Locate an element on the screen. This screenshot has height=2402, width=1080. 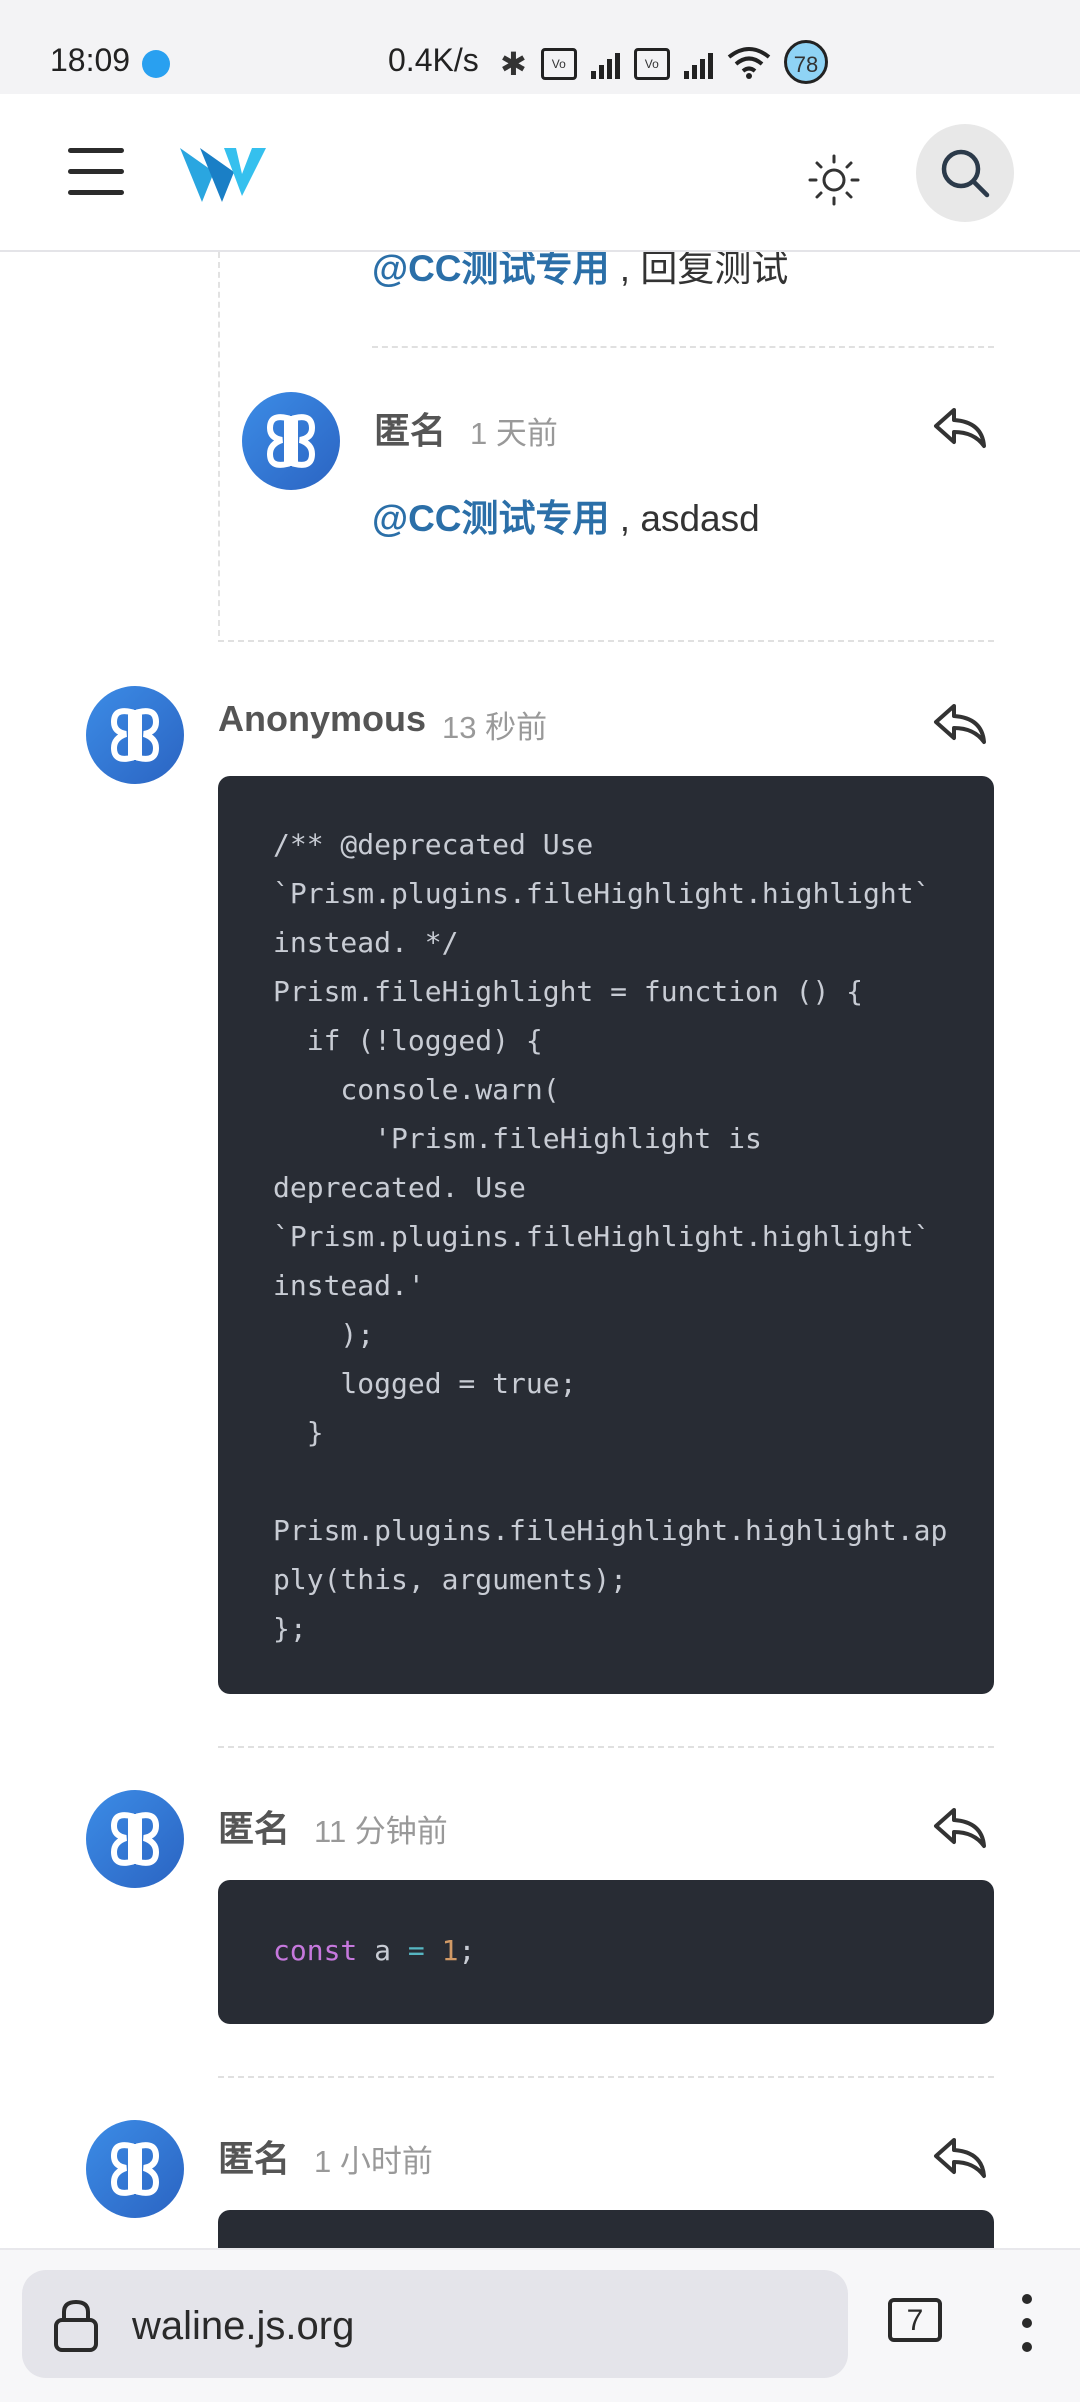
bluetooth-icon: ✱ is located at coordinates (513, 64).